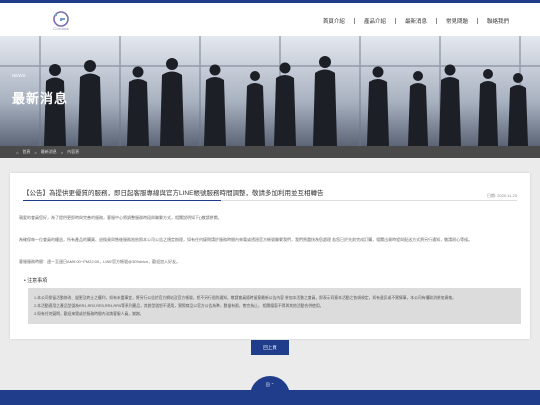 The height and width of the screenshot is (405, 540). Describe the element at coordinates (89, 314) in the screenshot. I see `notice-item: 3.如有任何疑問，歡迎來電或於服務時間內洽詢客服人員，謝謝。` at that location.